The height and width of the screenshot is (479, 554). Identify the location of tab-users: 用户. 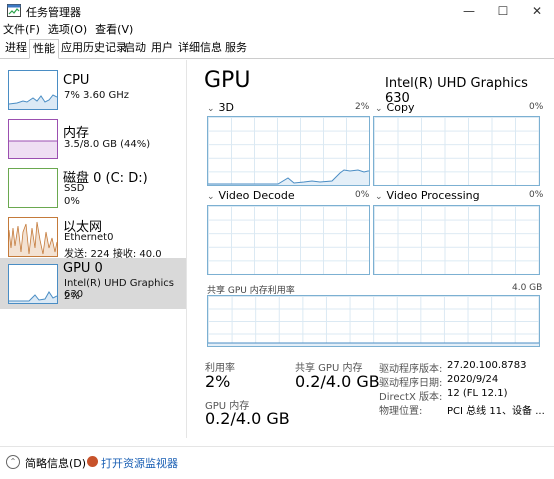
(162, 48).